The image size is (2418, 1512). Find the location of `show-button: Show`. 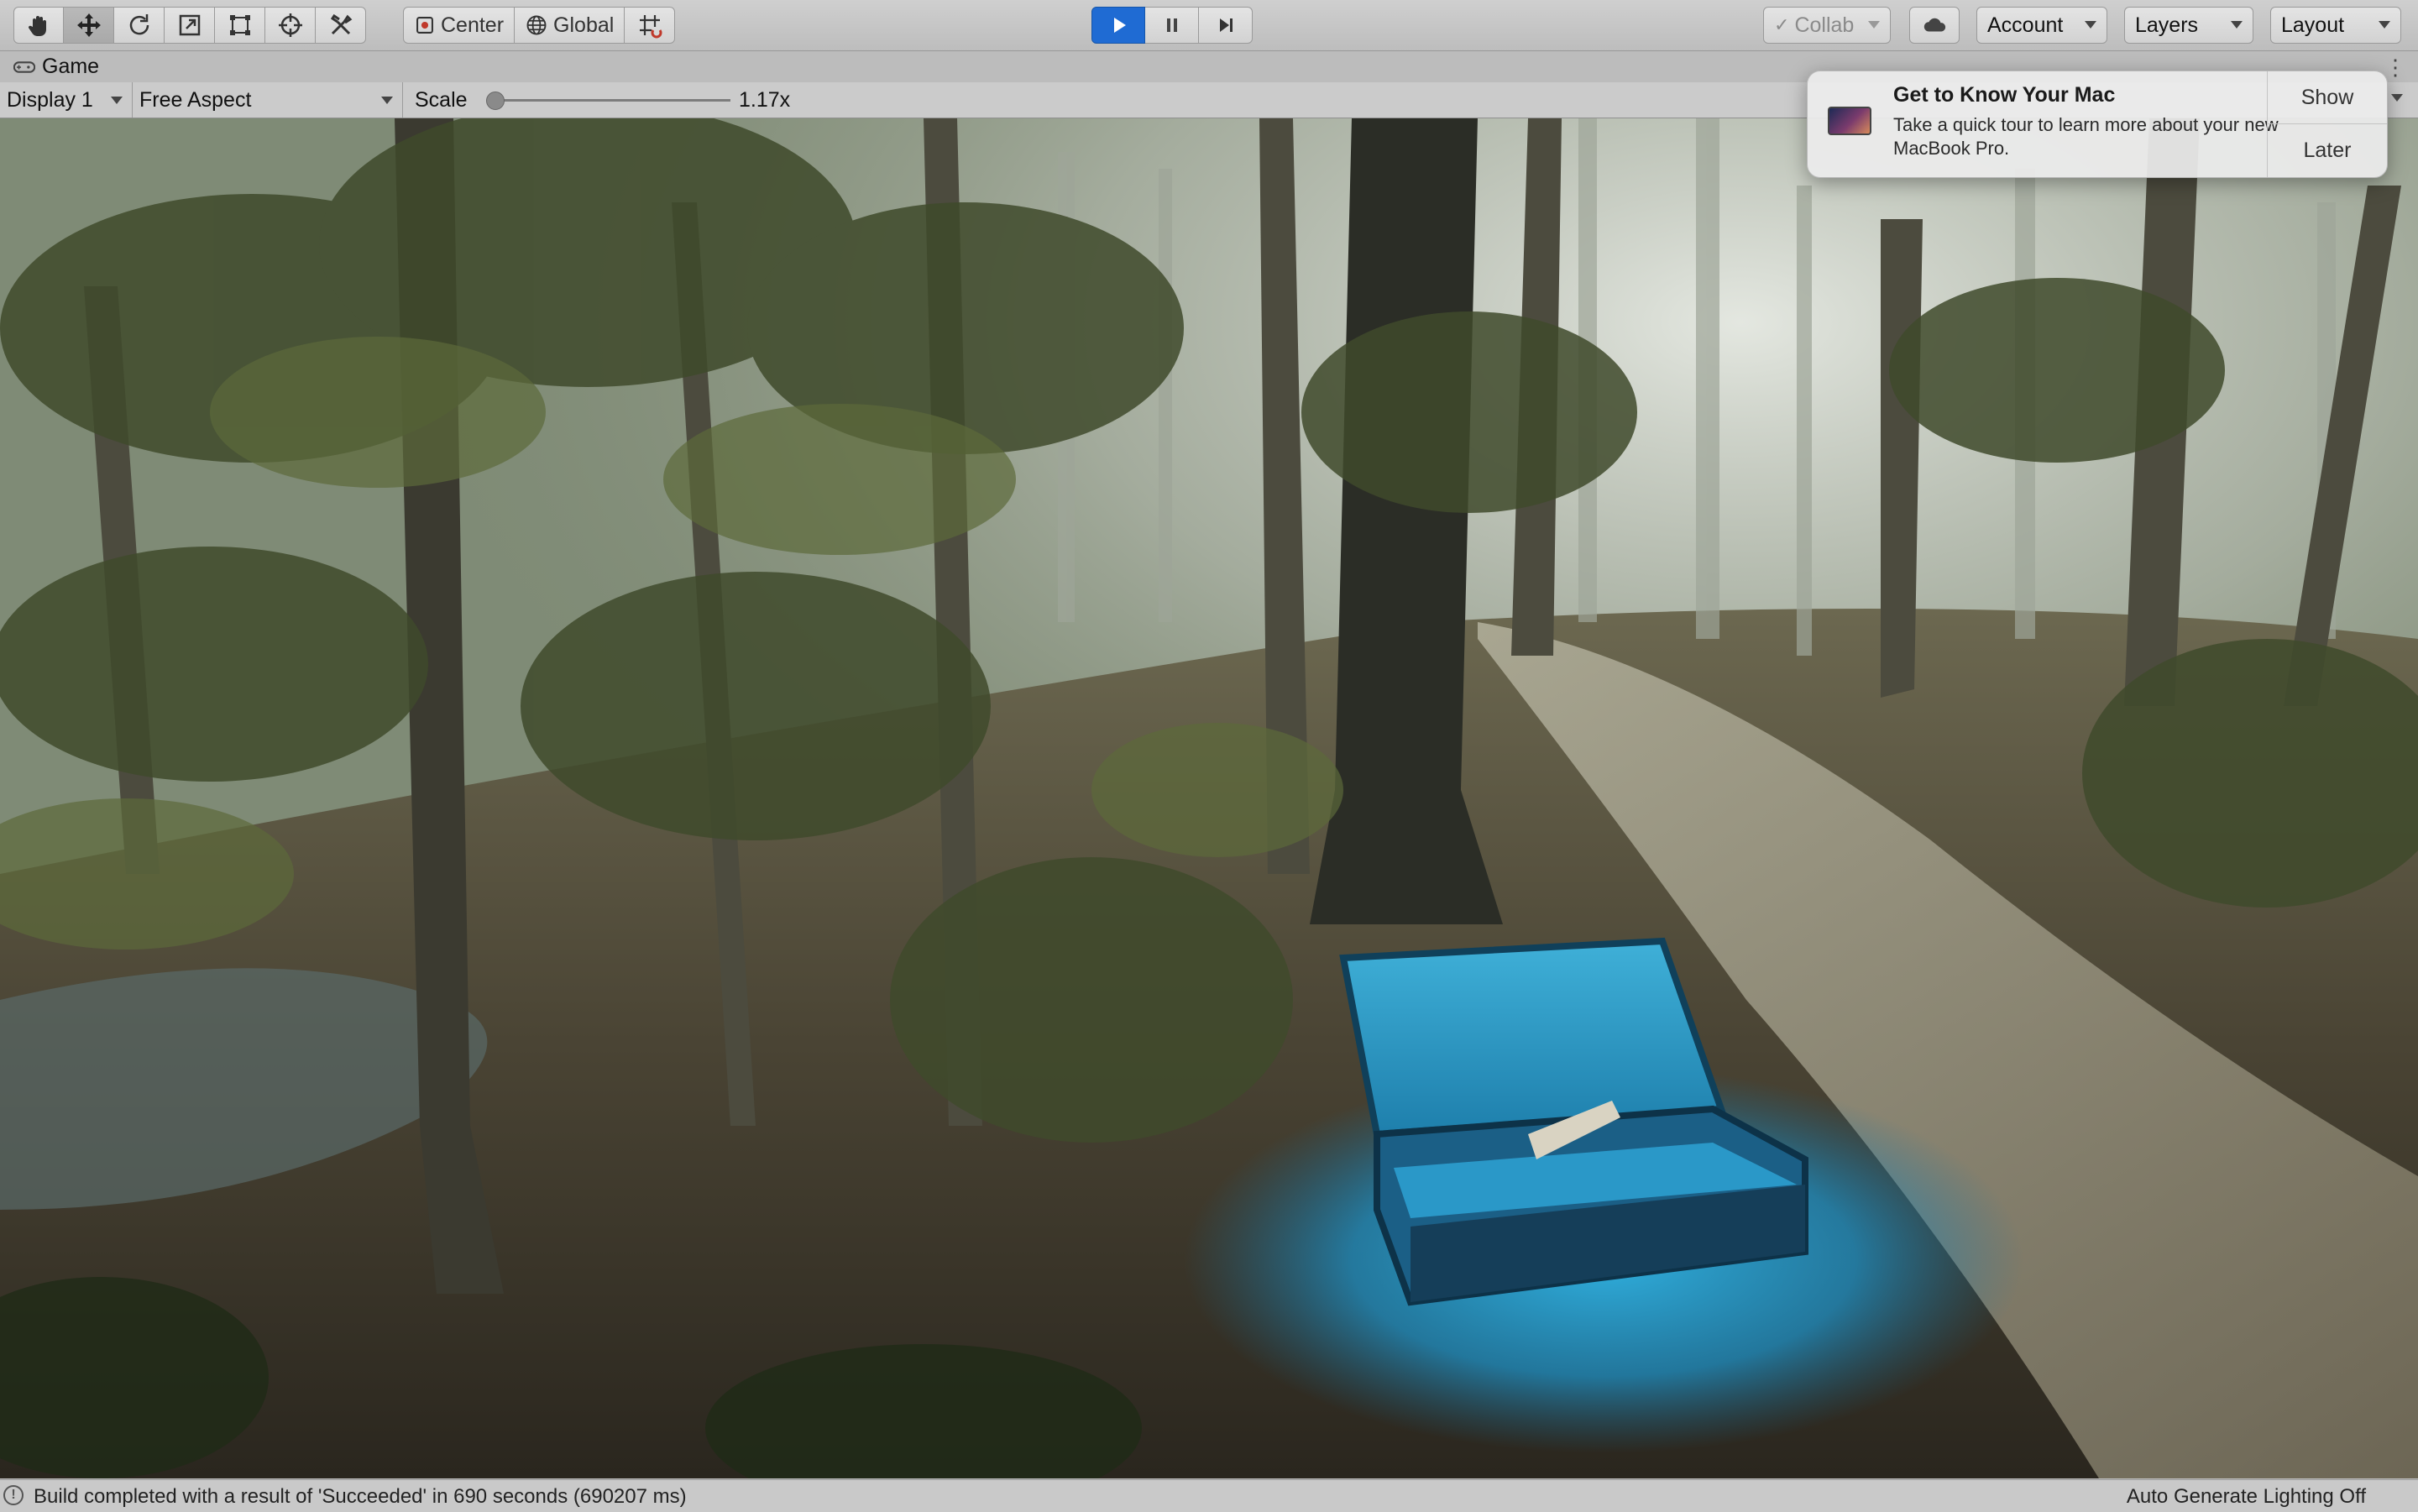

show-button: Show is located at coordinates (2327, 97).